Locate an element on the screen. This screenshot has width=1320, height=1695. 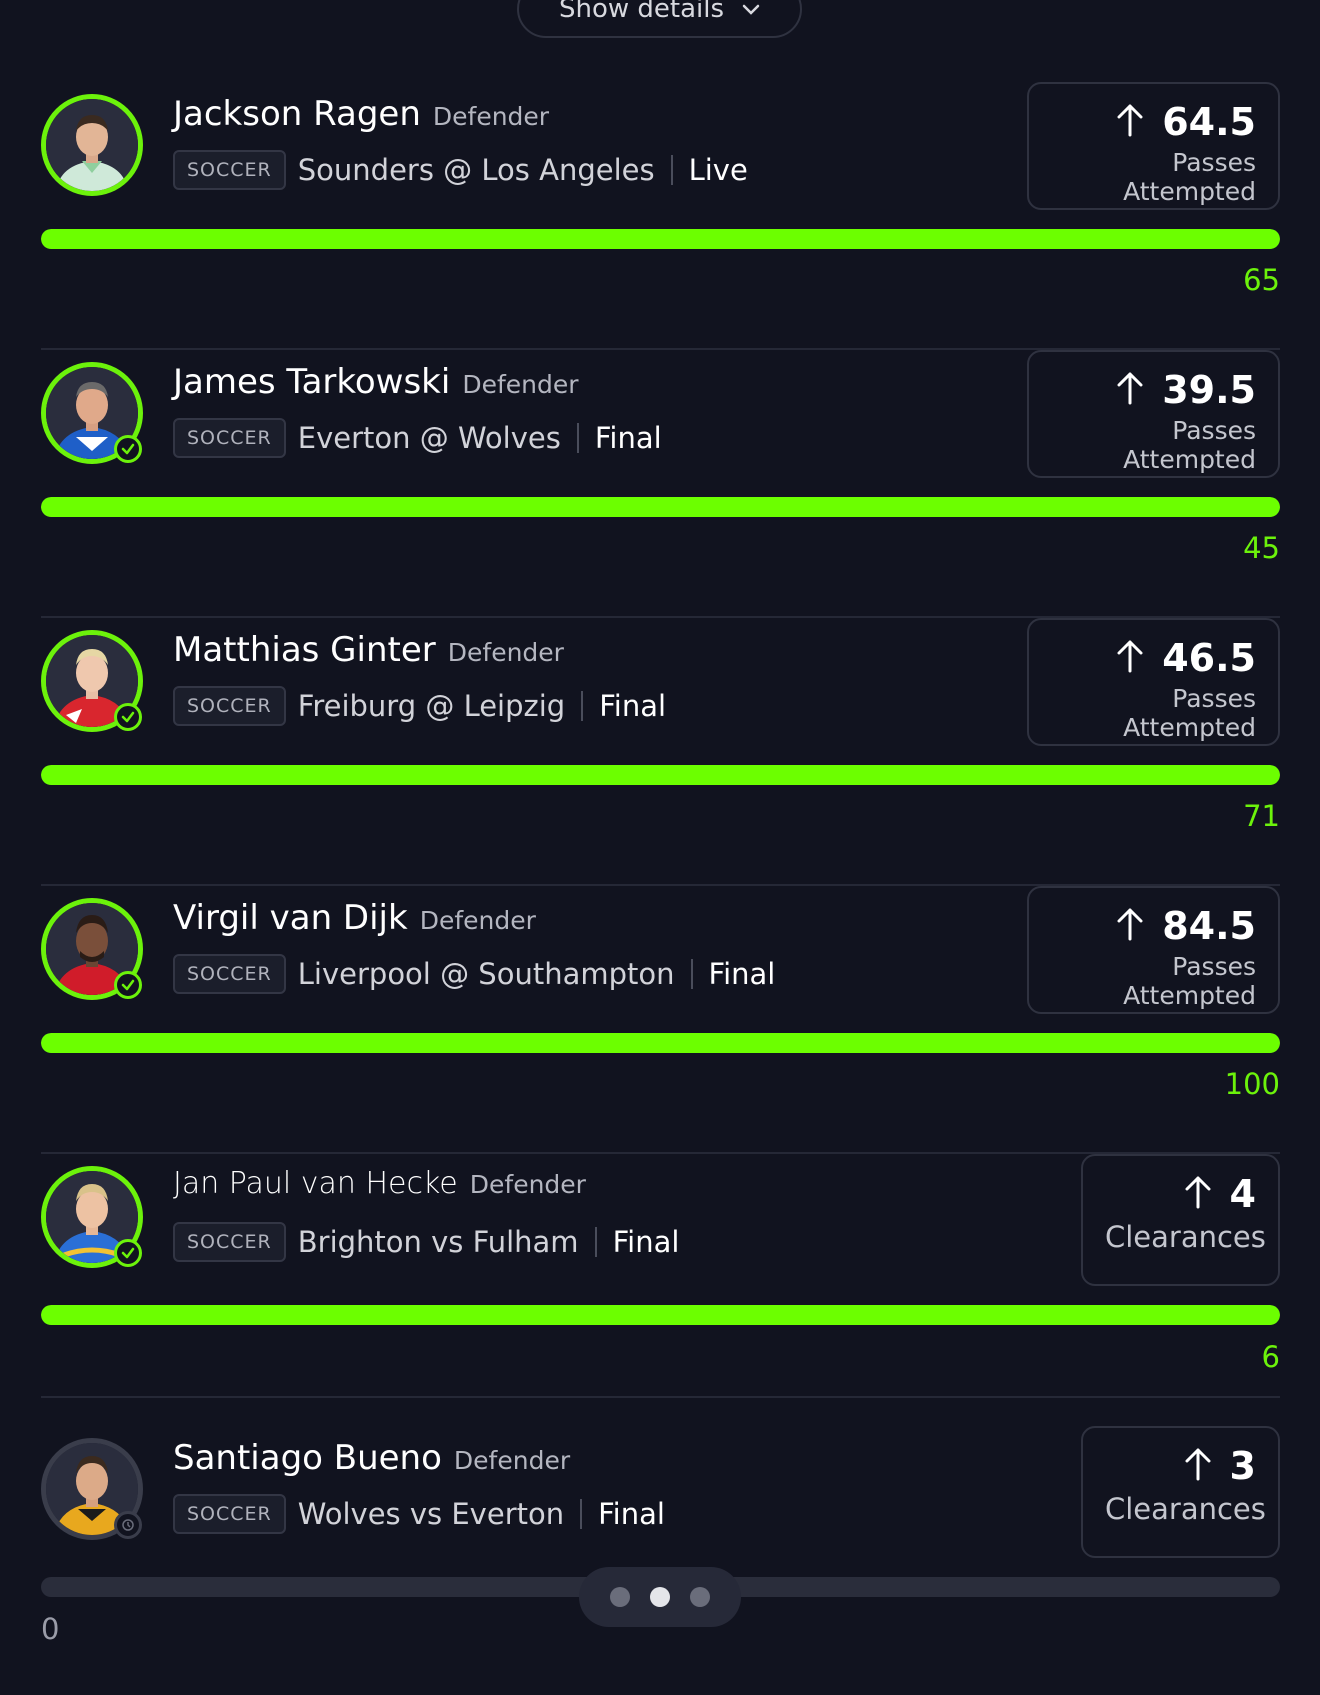
result-value: 65 is located at coordinates (1261, 280).